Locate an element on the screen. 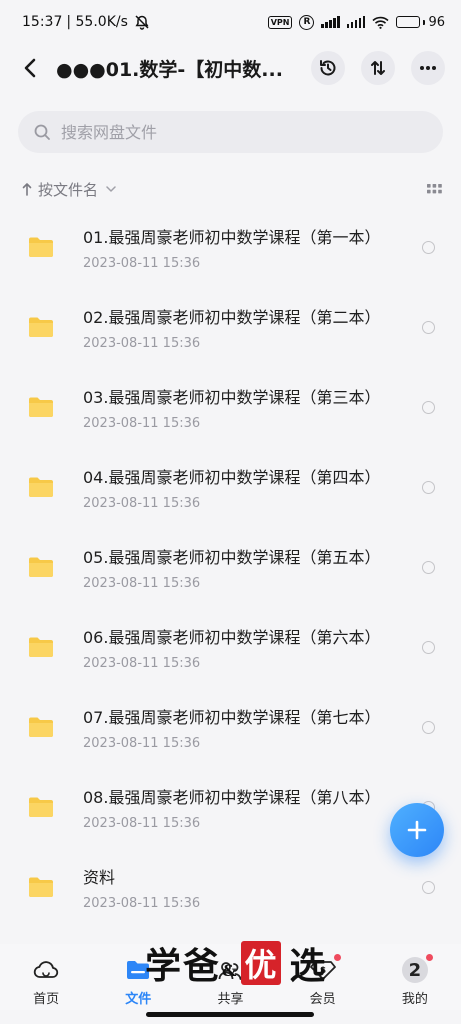 The image size is (461, 1024). file-name: 05.最强周豪老师初中数学课程（第五本） is located at coordinates (232, 557).